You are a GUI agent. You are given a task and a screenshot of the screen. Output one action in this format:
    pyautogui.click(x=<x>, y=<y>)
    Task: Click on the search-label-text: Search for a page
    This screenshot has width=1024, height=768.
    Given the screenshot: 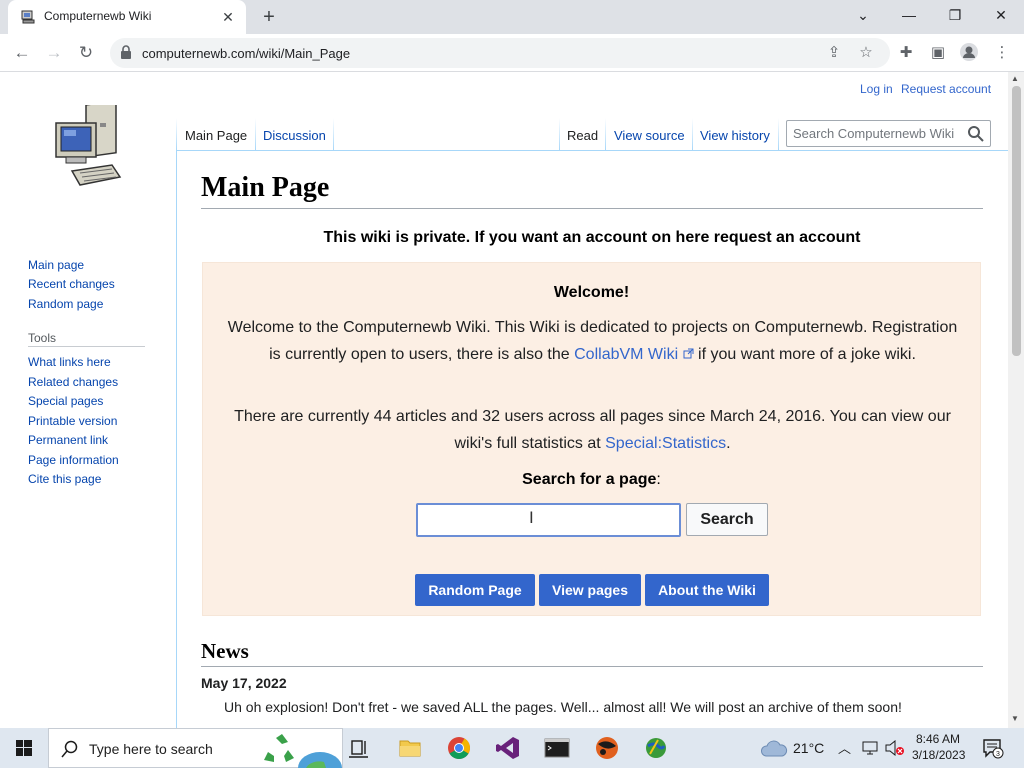 What is the action you would take?
    pyautogui.click(x=589, y=479)
    